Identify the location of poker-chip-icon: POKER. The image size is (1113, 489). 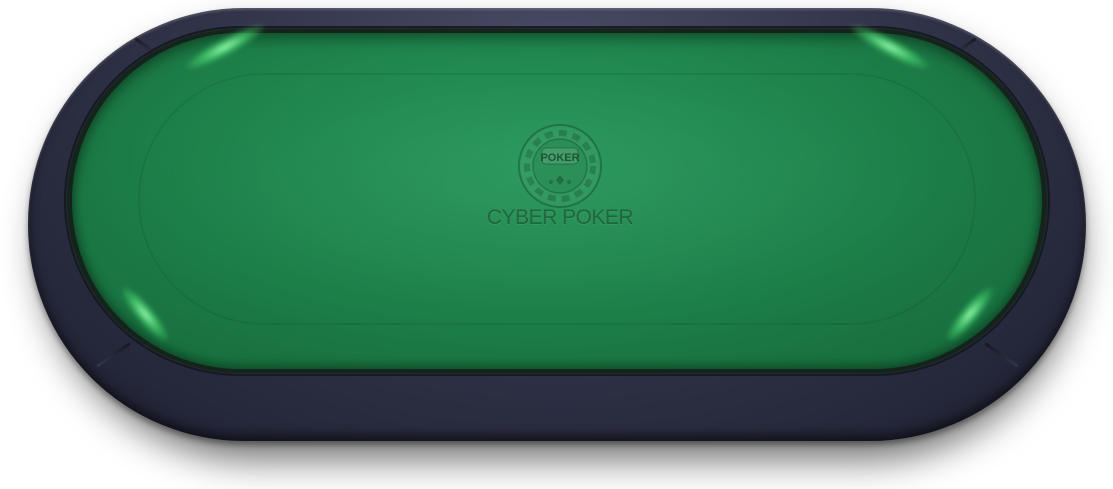
(560, 166).